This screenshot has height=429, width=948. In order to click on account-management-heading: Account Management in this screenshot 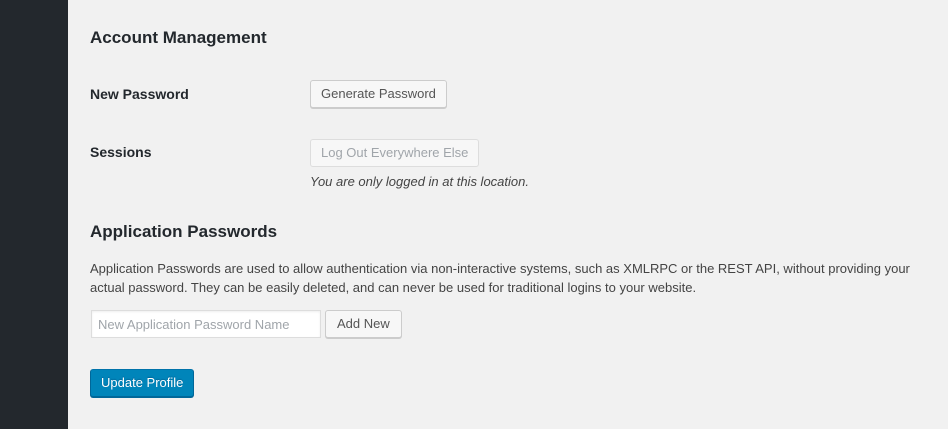, I will do `click(178, 37)`.